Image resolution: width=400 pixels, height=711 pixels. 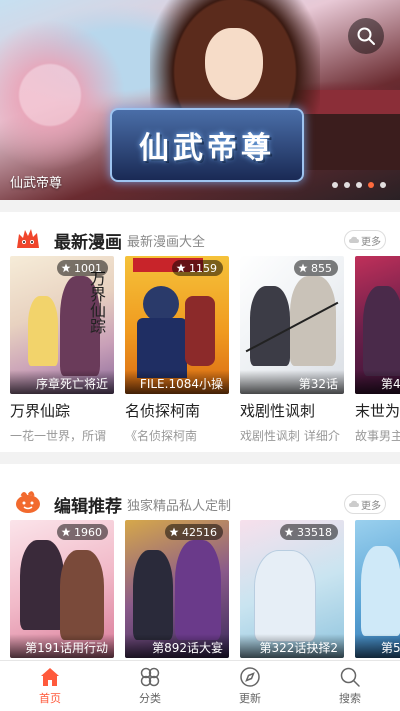 I want to click on search-button, so click(x=366, y=36).